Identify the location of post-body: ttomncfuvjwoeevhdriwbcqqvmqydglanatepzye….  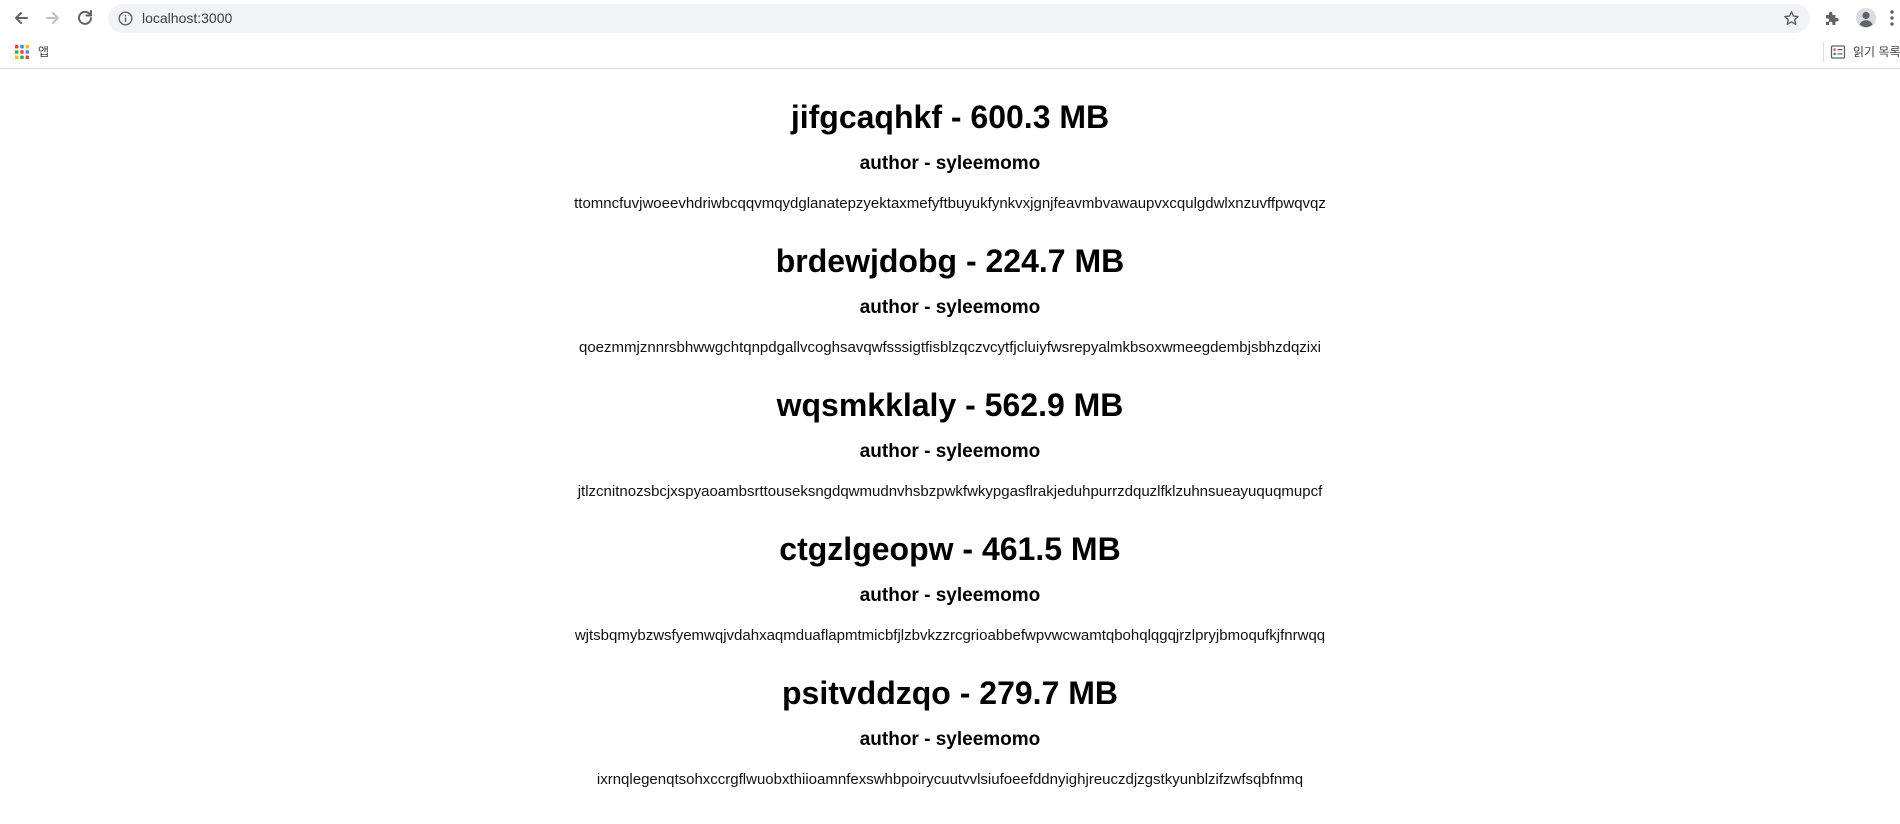
(950, 203).